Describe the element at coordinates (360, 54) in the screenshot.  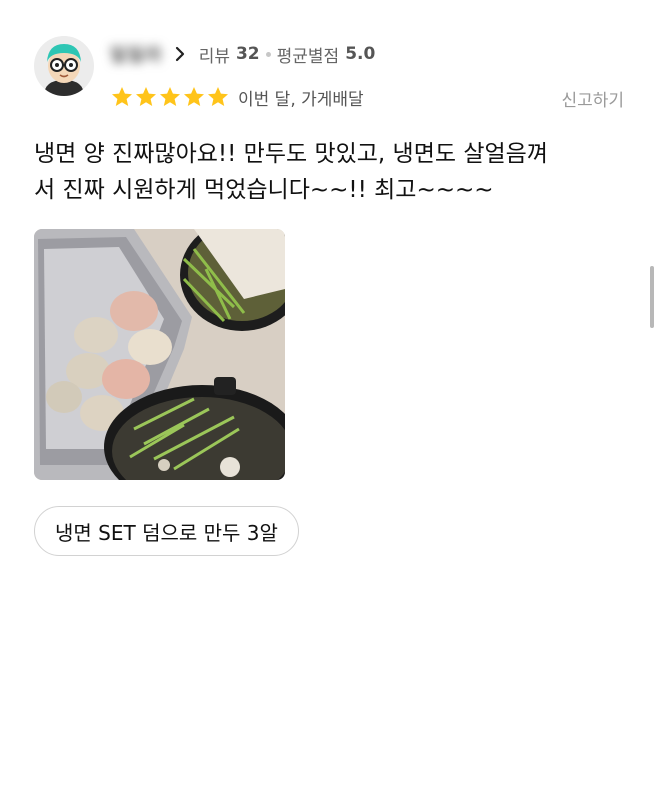
I see `avg-rating-value: 5.0` at that location.